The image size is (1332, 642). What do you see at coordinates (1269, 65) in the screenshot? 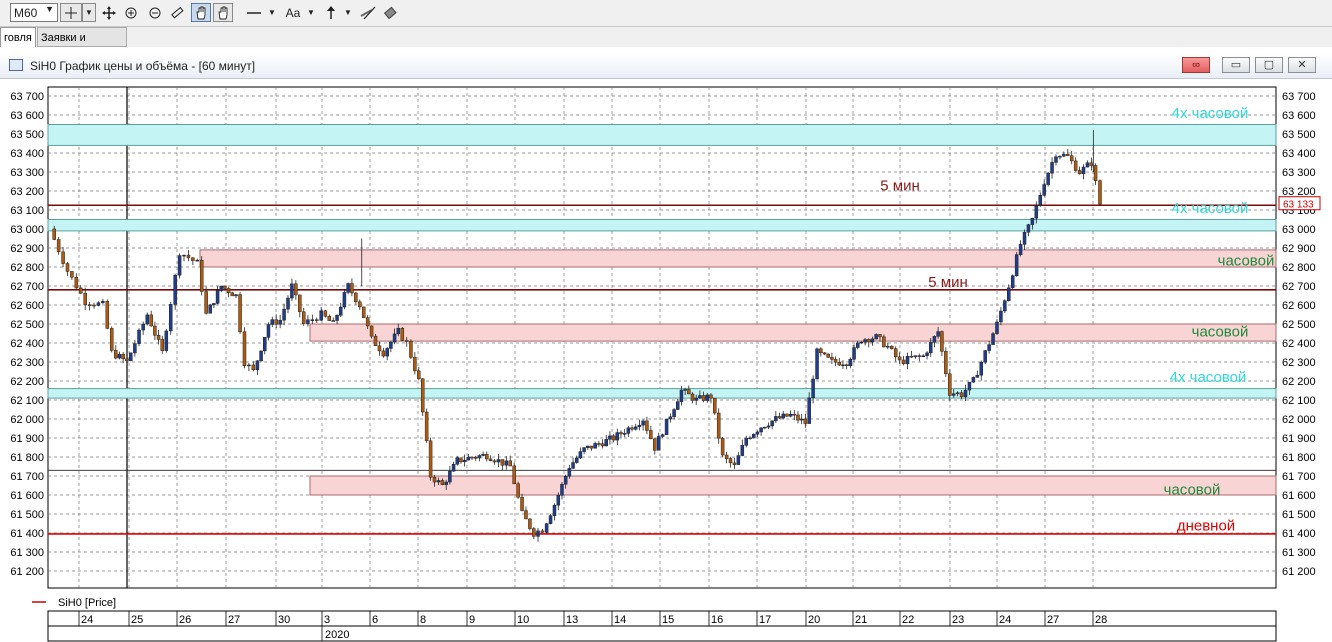
I see `restore-button: ▢` at bounding box center [1269, 65].